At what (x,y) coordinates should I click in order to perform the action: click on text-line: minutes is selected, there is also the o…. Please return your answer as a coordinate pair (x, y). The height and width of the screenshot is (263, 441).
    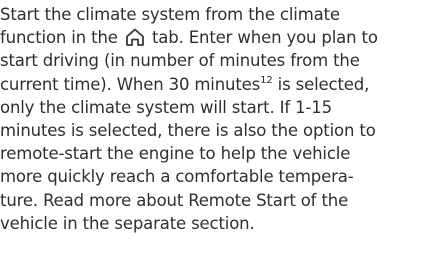
    Looking at the image, I should click on (188, 131).